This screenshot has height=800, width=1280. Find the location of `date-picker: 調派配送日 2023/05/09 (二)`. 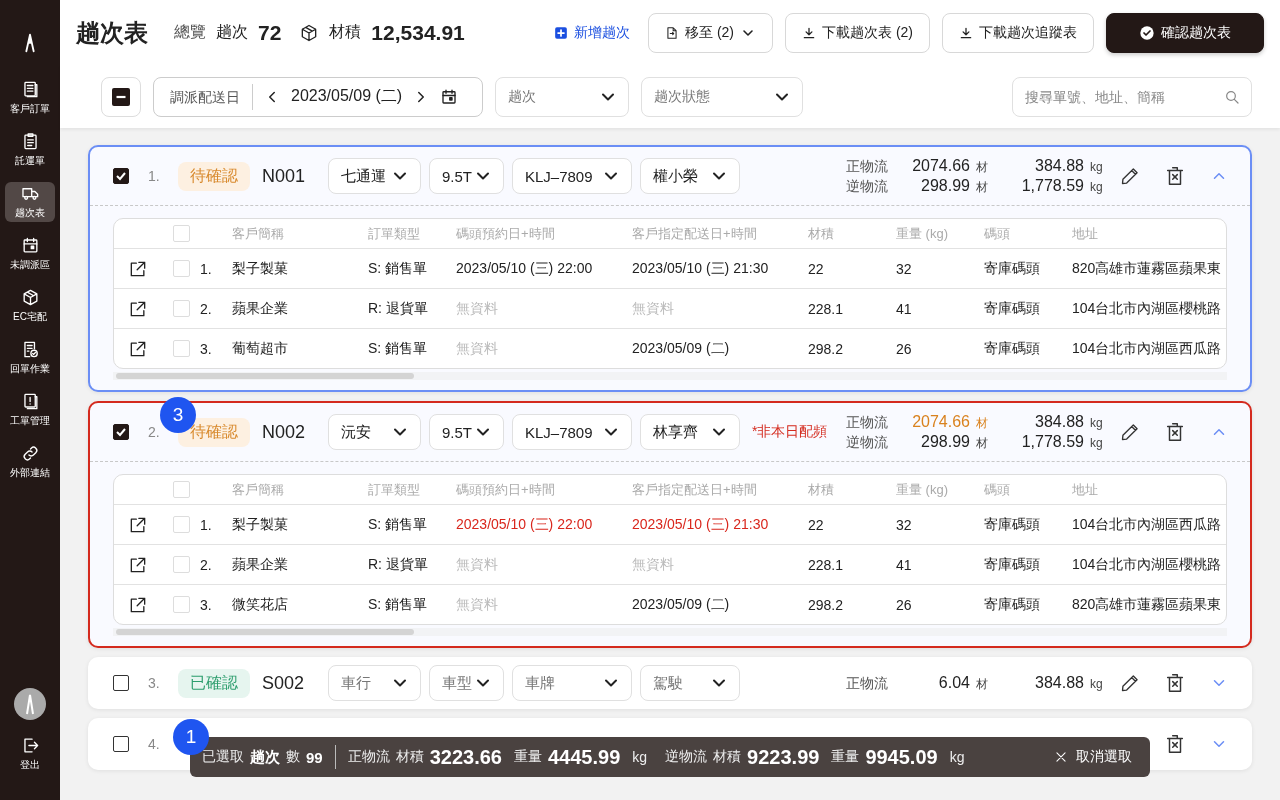

date-picker: 調派配送日 2023/05/09 (二) is located at coordinates (318, 96).